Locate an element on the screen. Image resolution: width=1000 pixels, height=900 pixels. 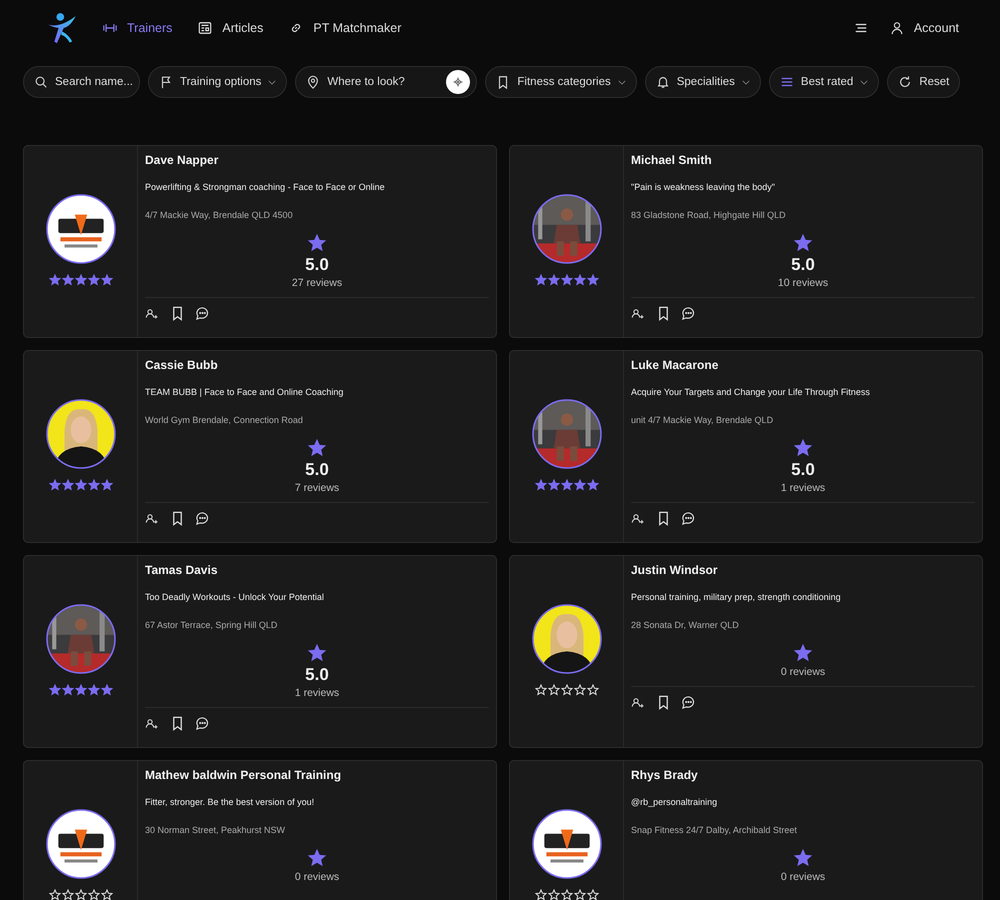
trainer-name: Dave Napper is located at coordinates (317, 160).